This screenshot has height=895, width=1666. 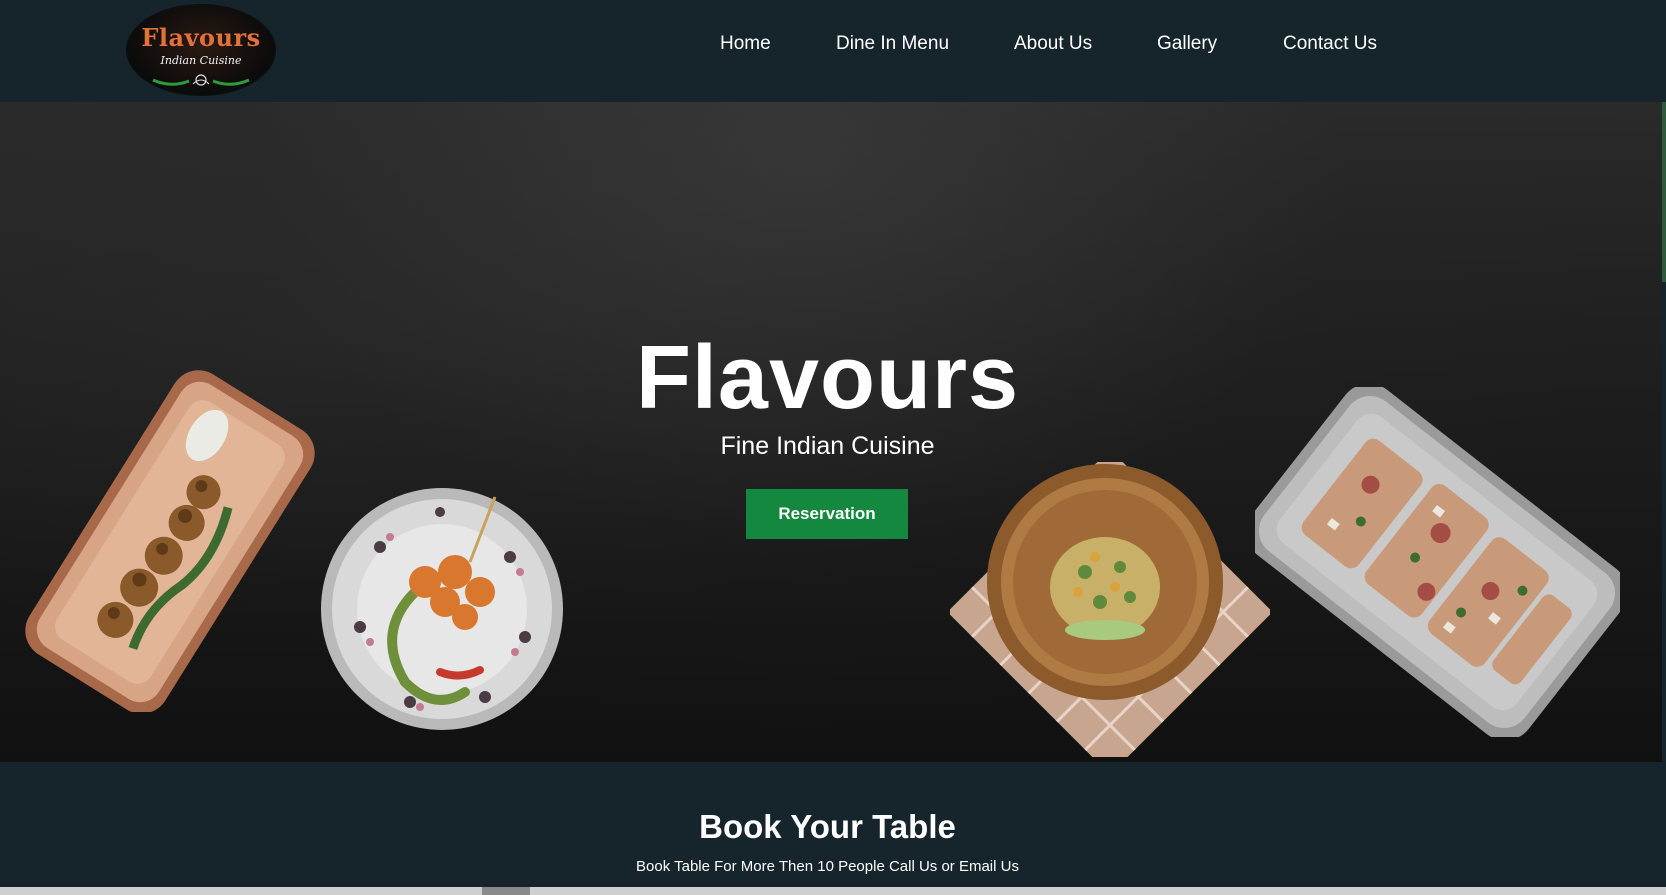 What do you see at coordinates (827, 446) in the screenshot?
I see `hero-subtitle: Fine Indian Cuisine` at bounding box center [827, 446].